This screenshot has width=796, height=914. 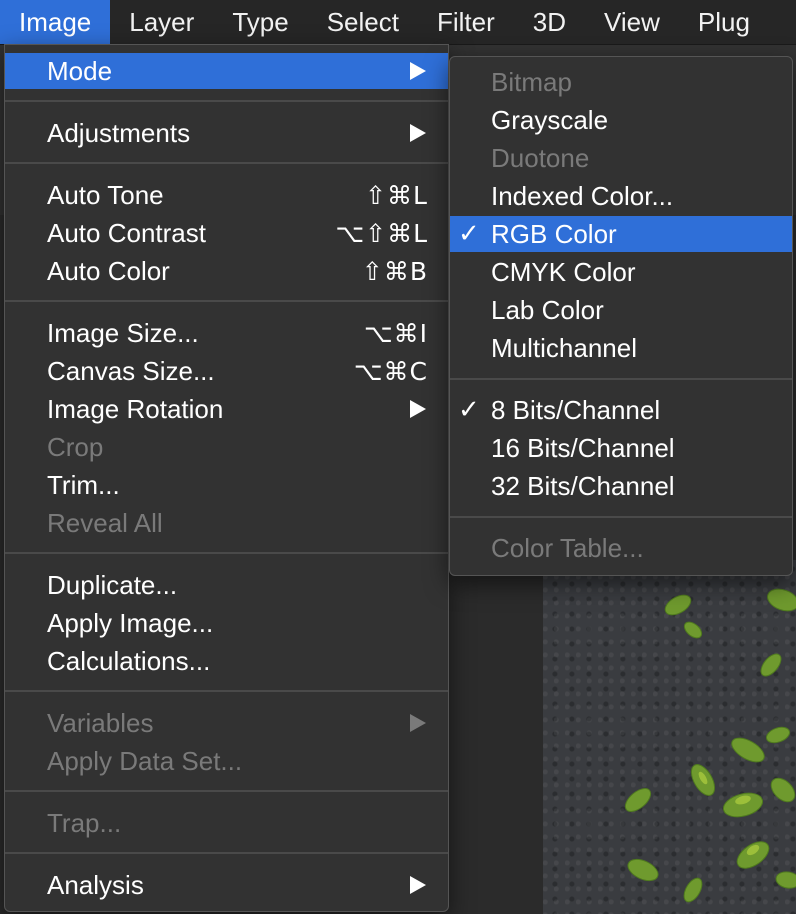 What do you see at coordinates (226, 523) in the screenshot?
I see `menu-item-reveal-all: Reveal All` at bounding box center [226, 523].